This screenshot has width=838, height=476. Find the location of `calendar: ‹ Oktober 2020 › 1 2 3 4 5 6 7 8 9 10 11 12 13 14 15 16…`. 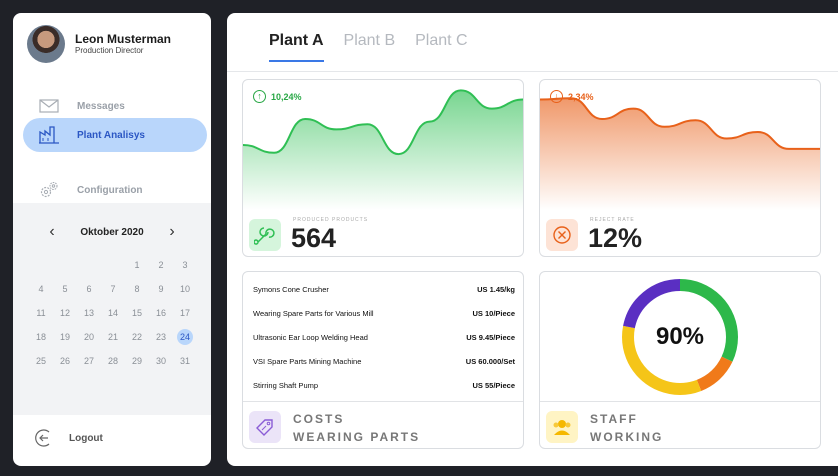

calendar: ‹ Oktober 2020 › 1 2 3 4 5 6 7 8 9 10 11 12 13 14 15 16… is located at coordinates (112, 309).